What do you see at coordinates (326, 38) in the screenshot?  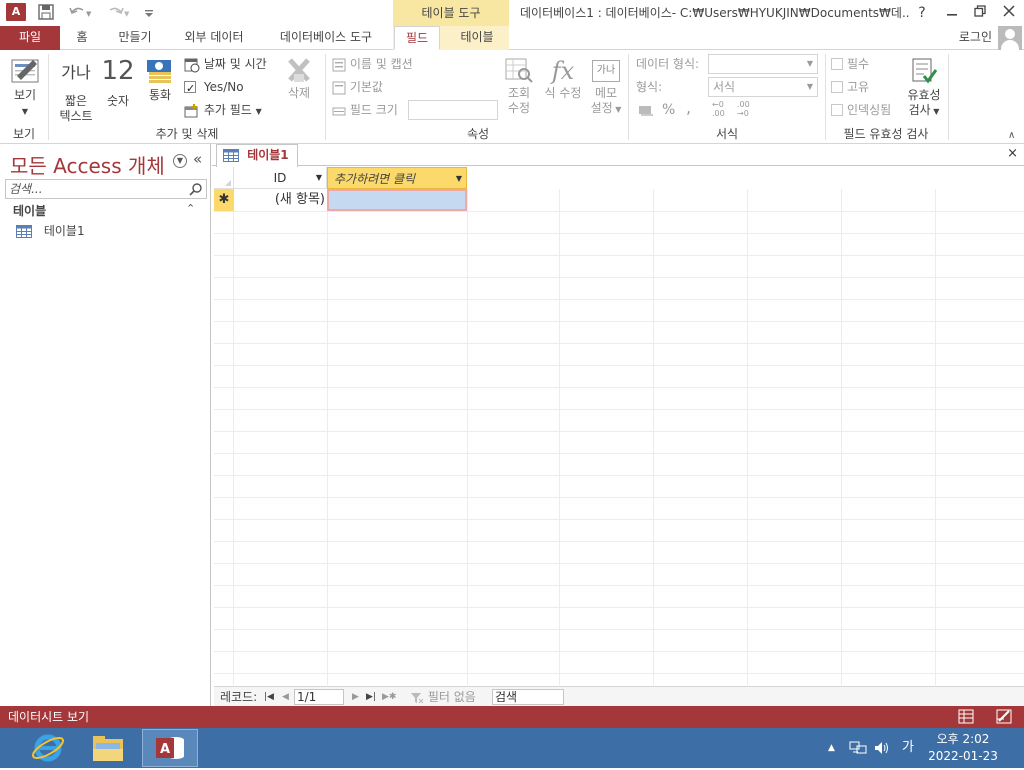 I see `tab-database-tools: 데이터베이스 도구` at bounding box center [326, 38].